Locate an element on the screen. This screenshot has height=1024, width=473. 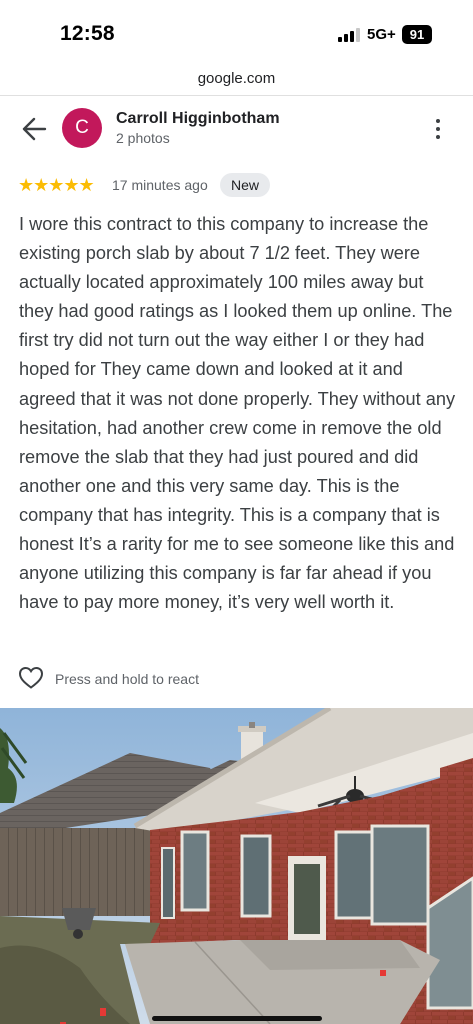
reviewer-name: Carroll Higginbotham is located at coordinates (198, 119).